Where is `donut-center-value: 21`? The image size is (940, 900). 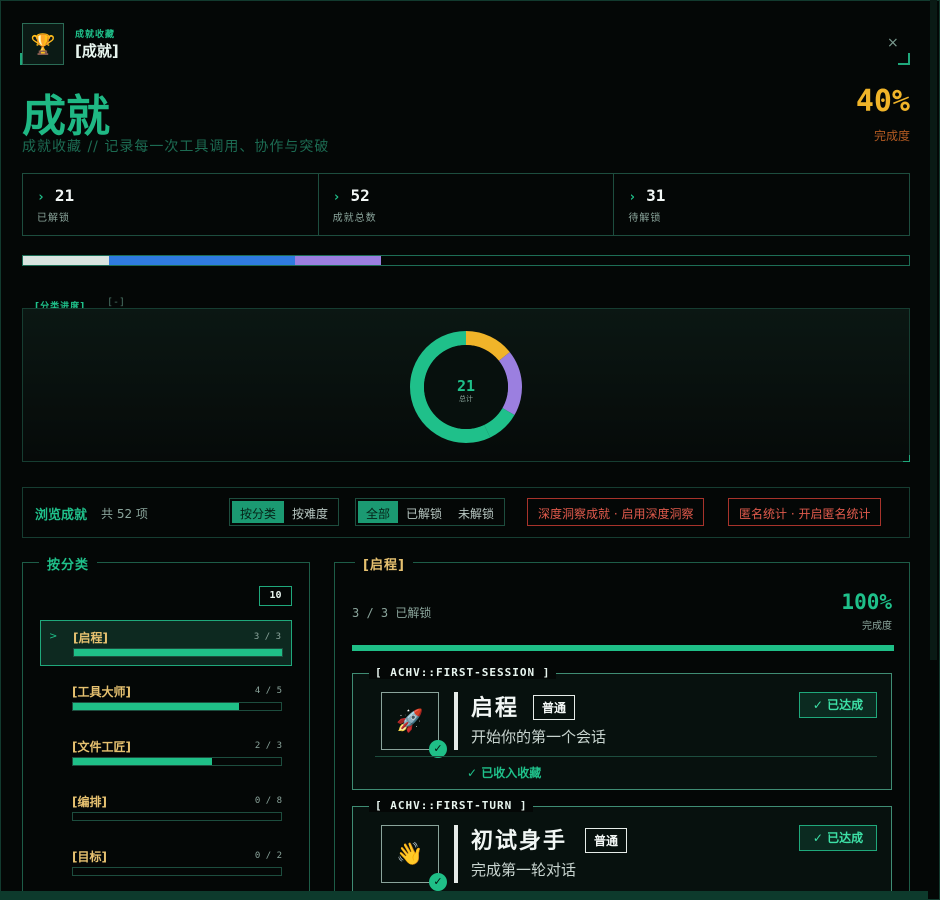 donut-center-value: 21 is located at coordinates (466, 386).